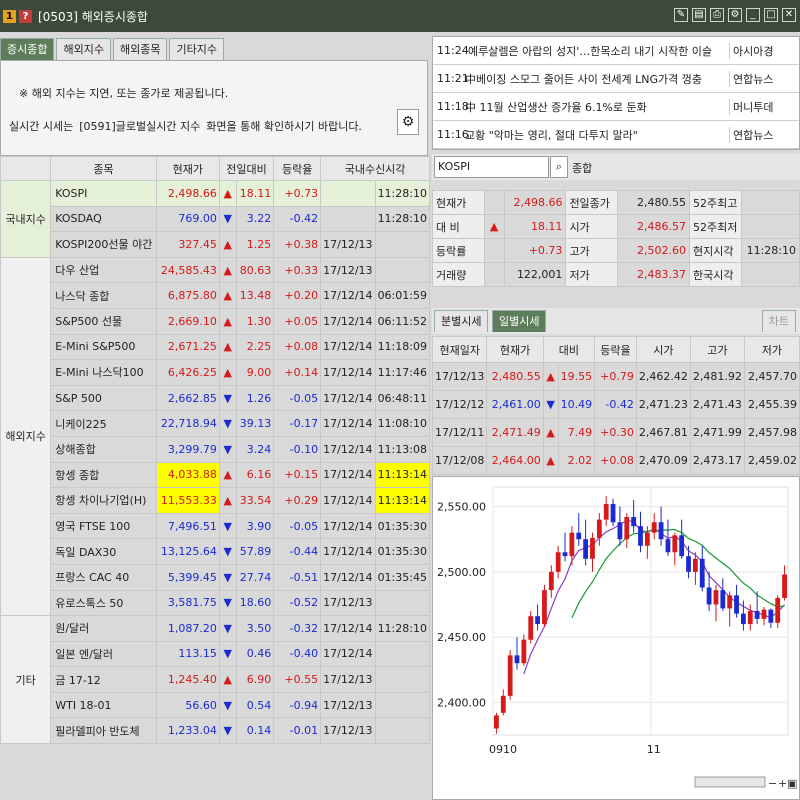  Describe the element at coordinates (103, 398) in the screenshot. I see `index-name: S&P 500` at that location.